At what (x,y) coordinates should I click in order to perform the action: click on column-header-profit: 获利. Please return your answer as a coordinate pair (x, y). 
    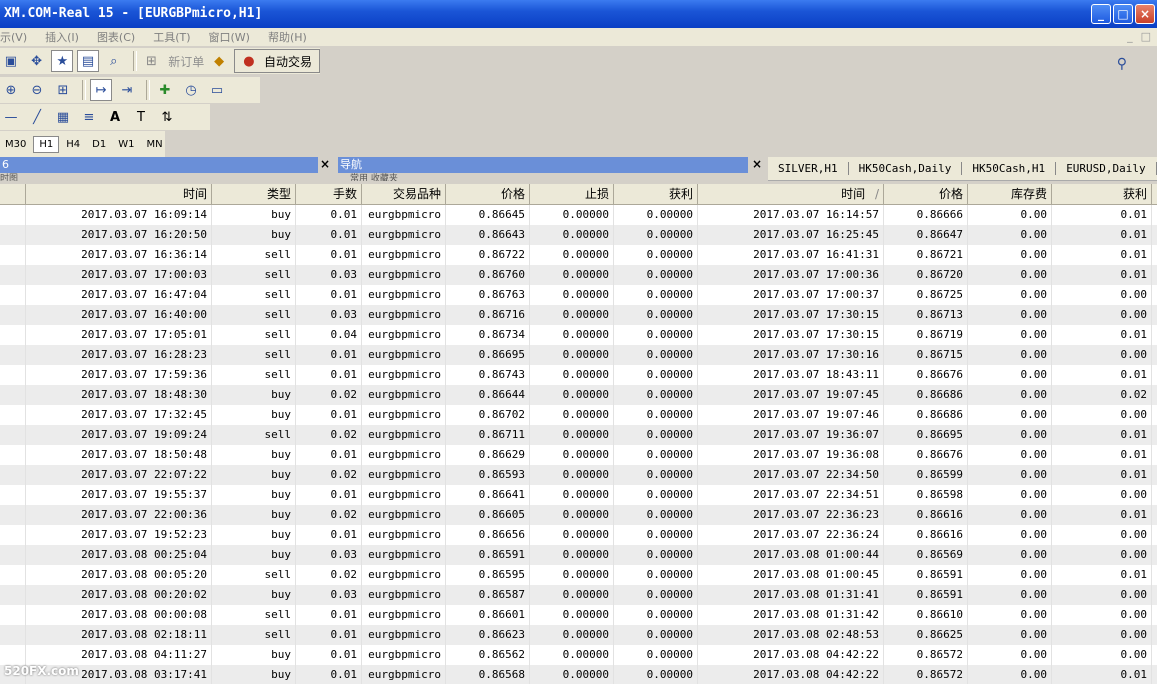
    Looking at the image, I should click on (1102, 194).